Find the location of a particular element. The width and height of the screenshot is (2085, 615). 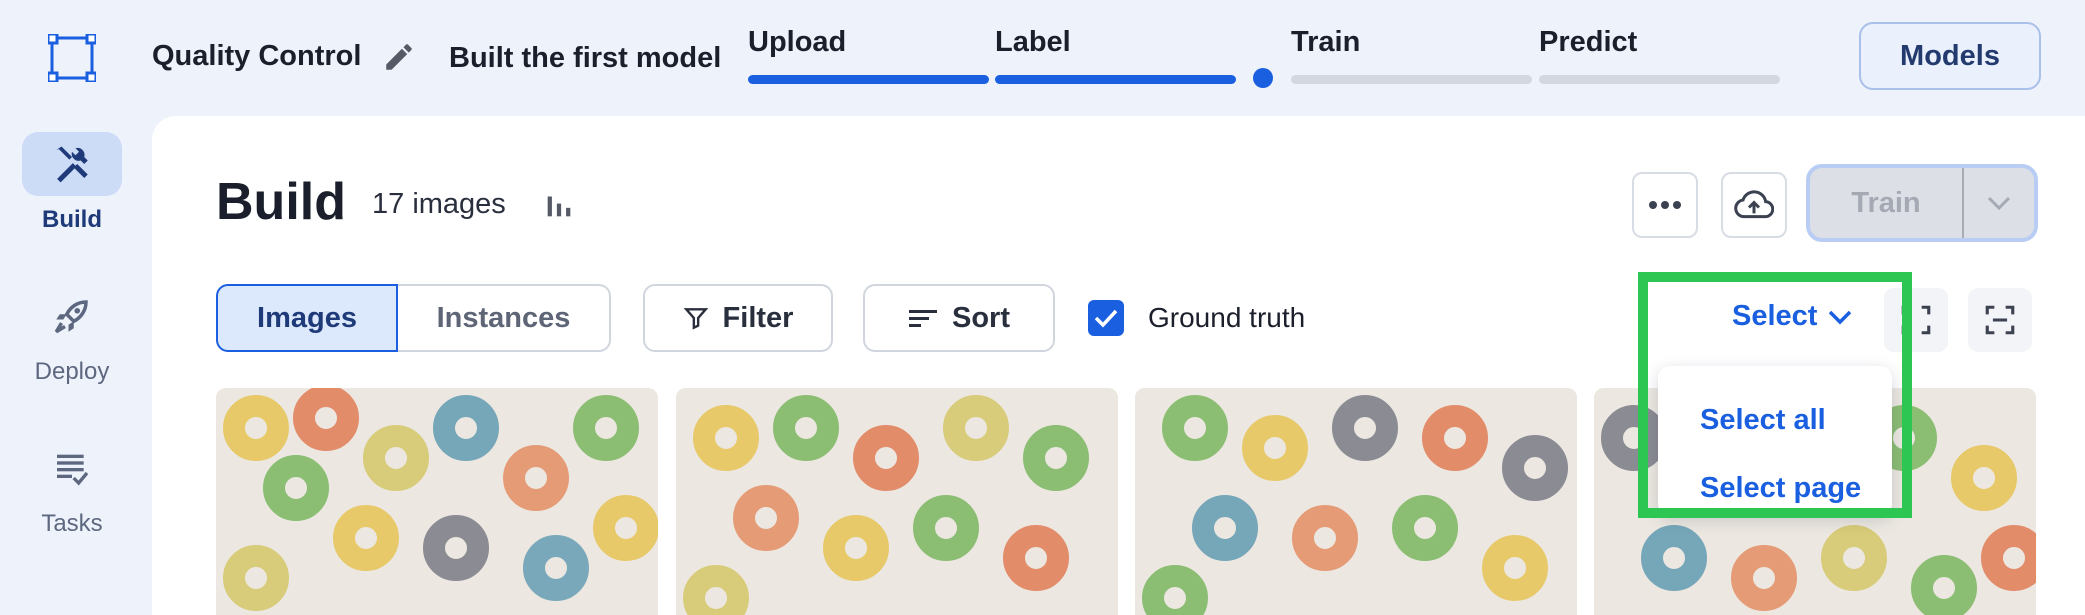

cloud-upload-icon is located at coordinates (1754, 204).